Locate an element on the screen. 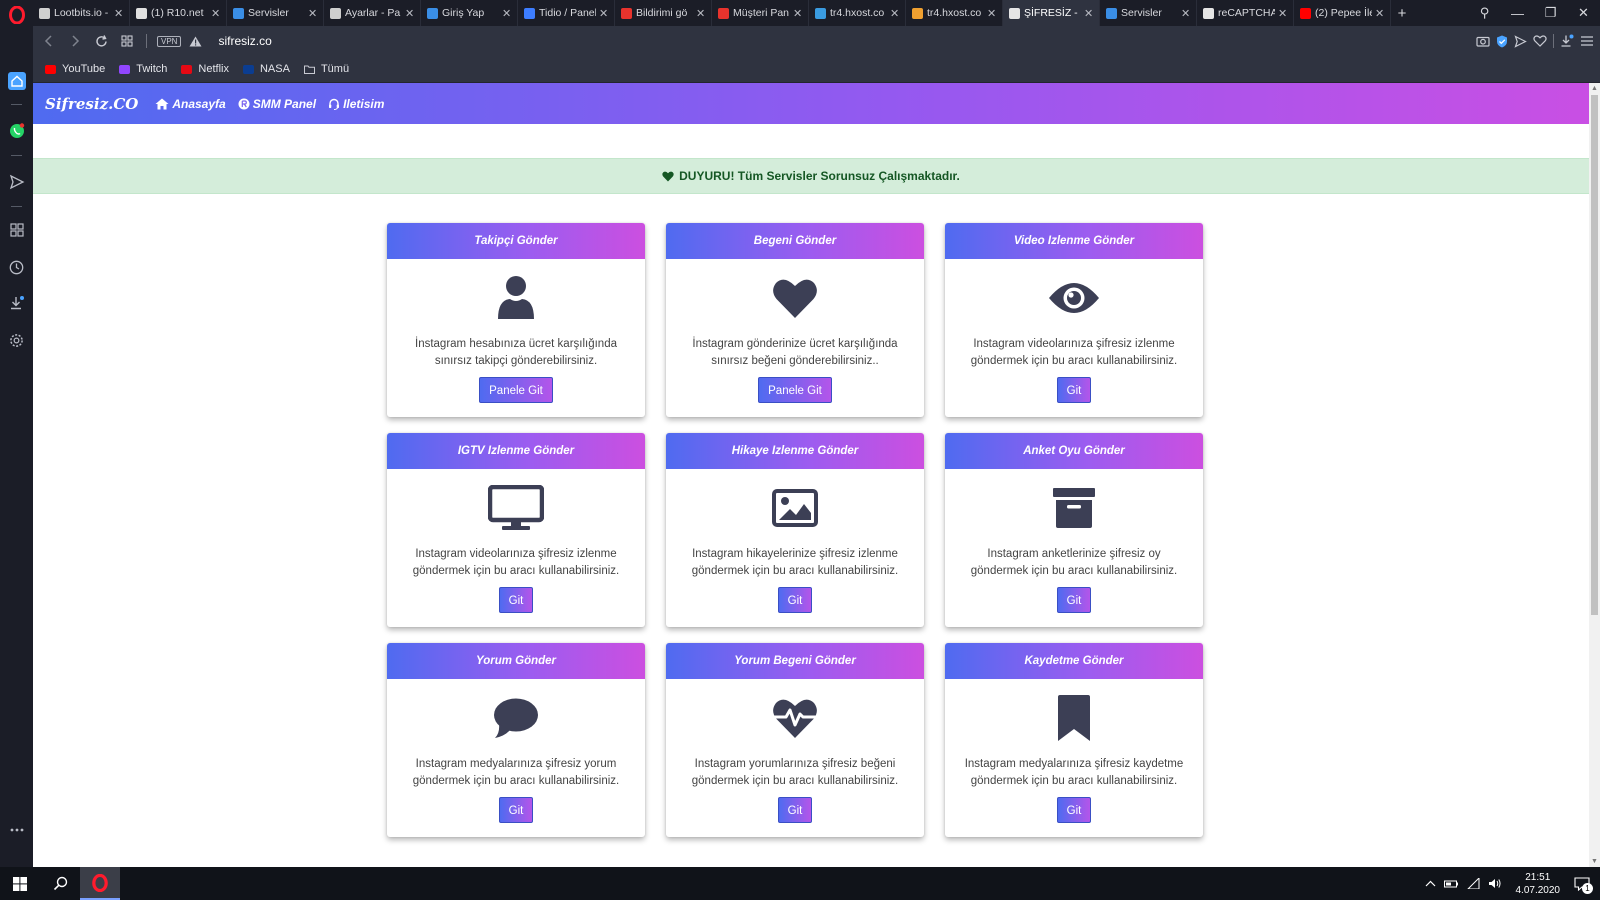 The image size is (1600, 900). history-clock-icon is located at coordinates (16, 267).